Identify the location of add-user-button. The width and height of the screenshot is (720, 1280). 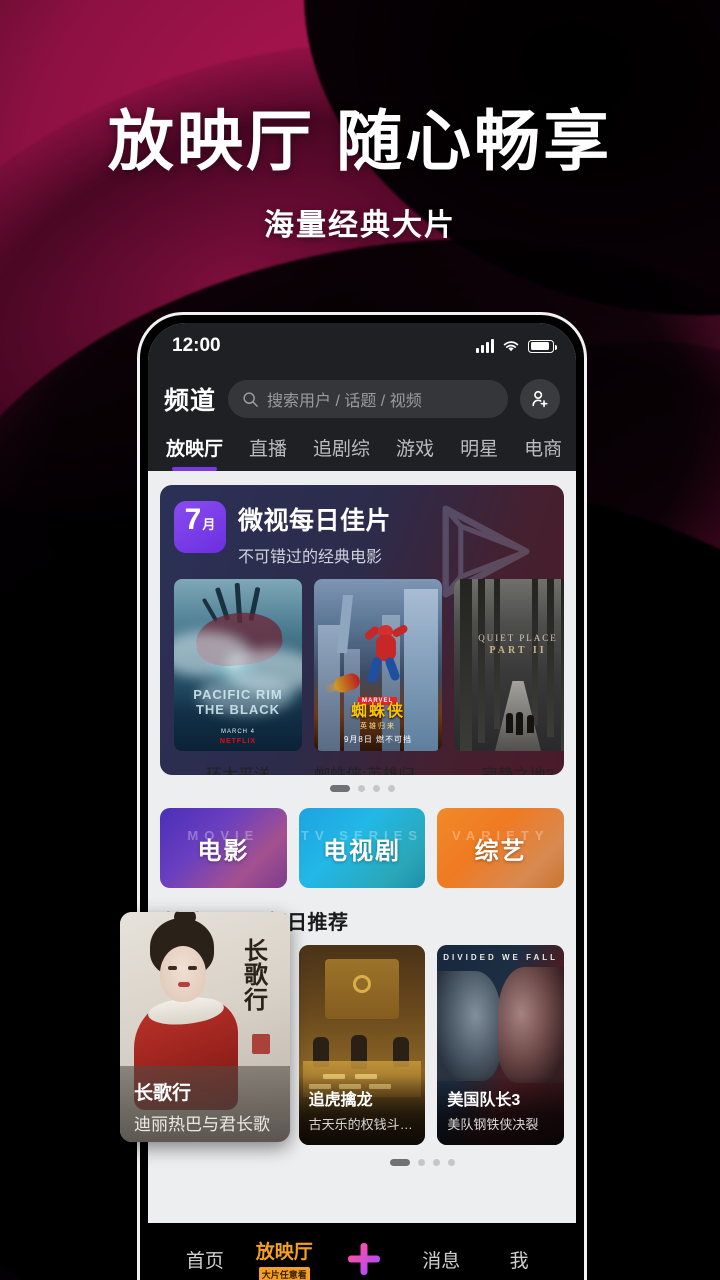
(540, 399).